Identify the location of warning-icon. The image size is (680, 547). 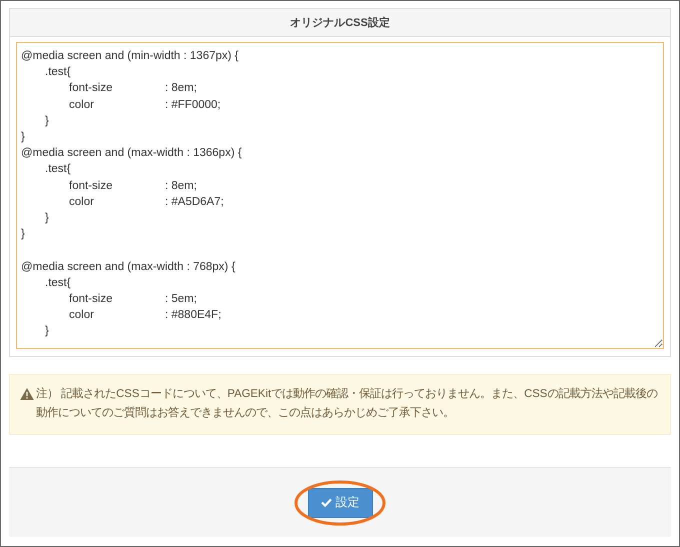
(27, 394).